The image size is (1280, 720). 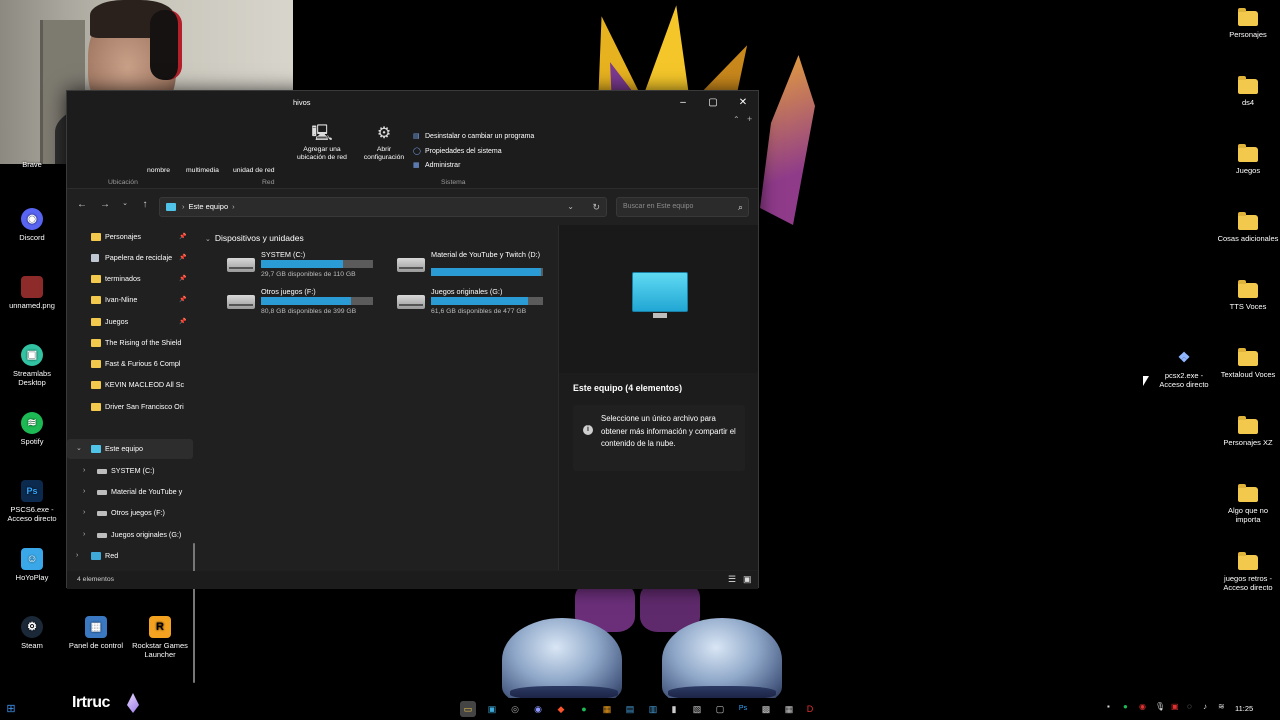 What do you see at coordinates (561, 709) in the screenshot?
I see `brave-taskbar-icon: ◆` at bounding box center [561, 709].